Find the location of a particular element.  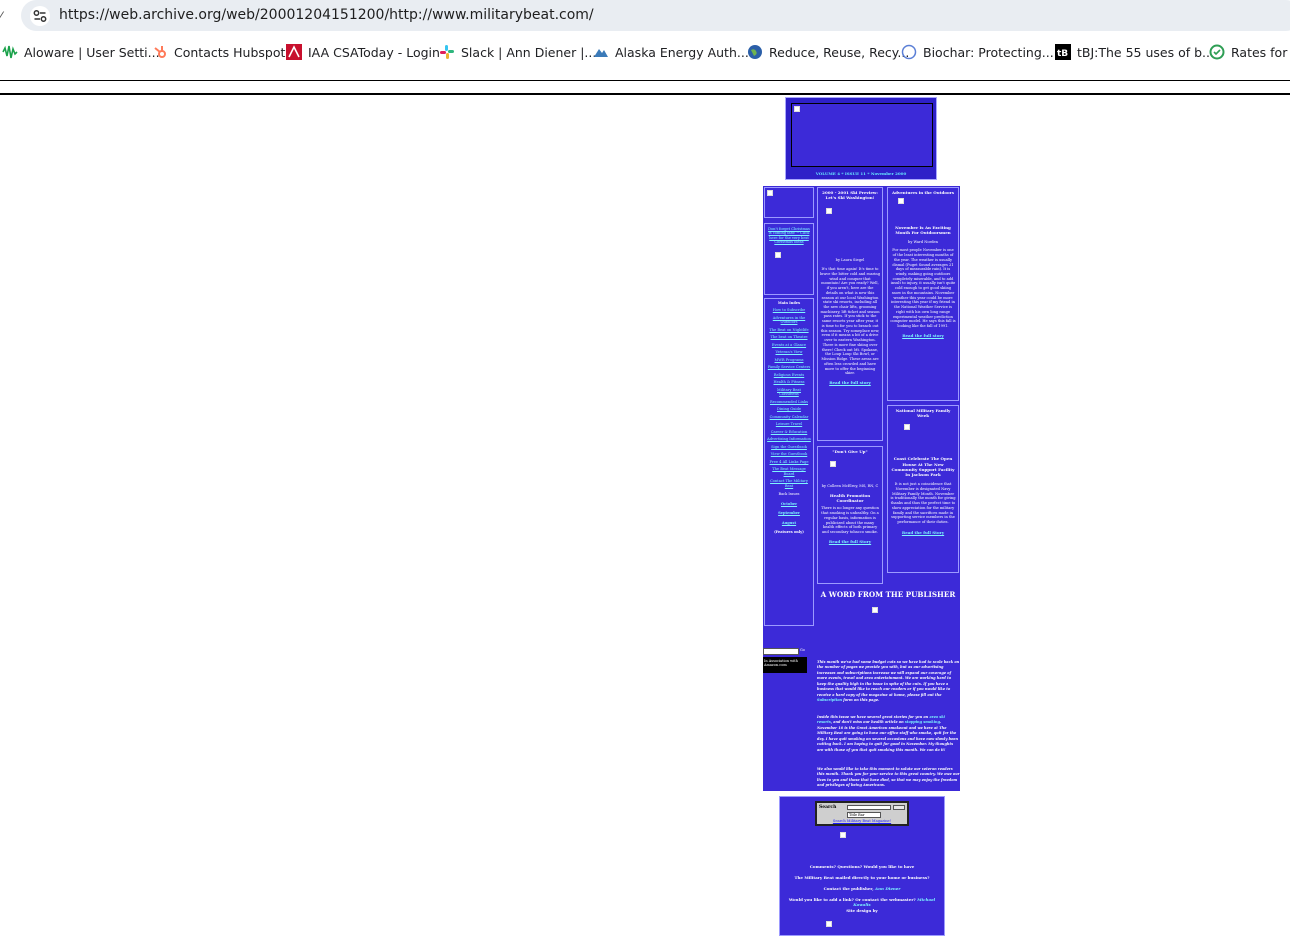

nav-link: Dining Guide is located at coordinates (789, 409).